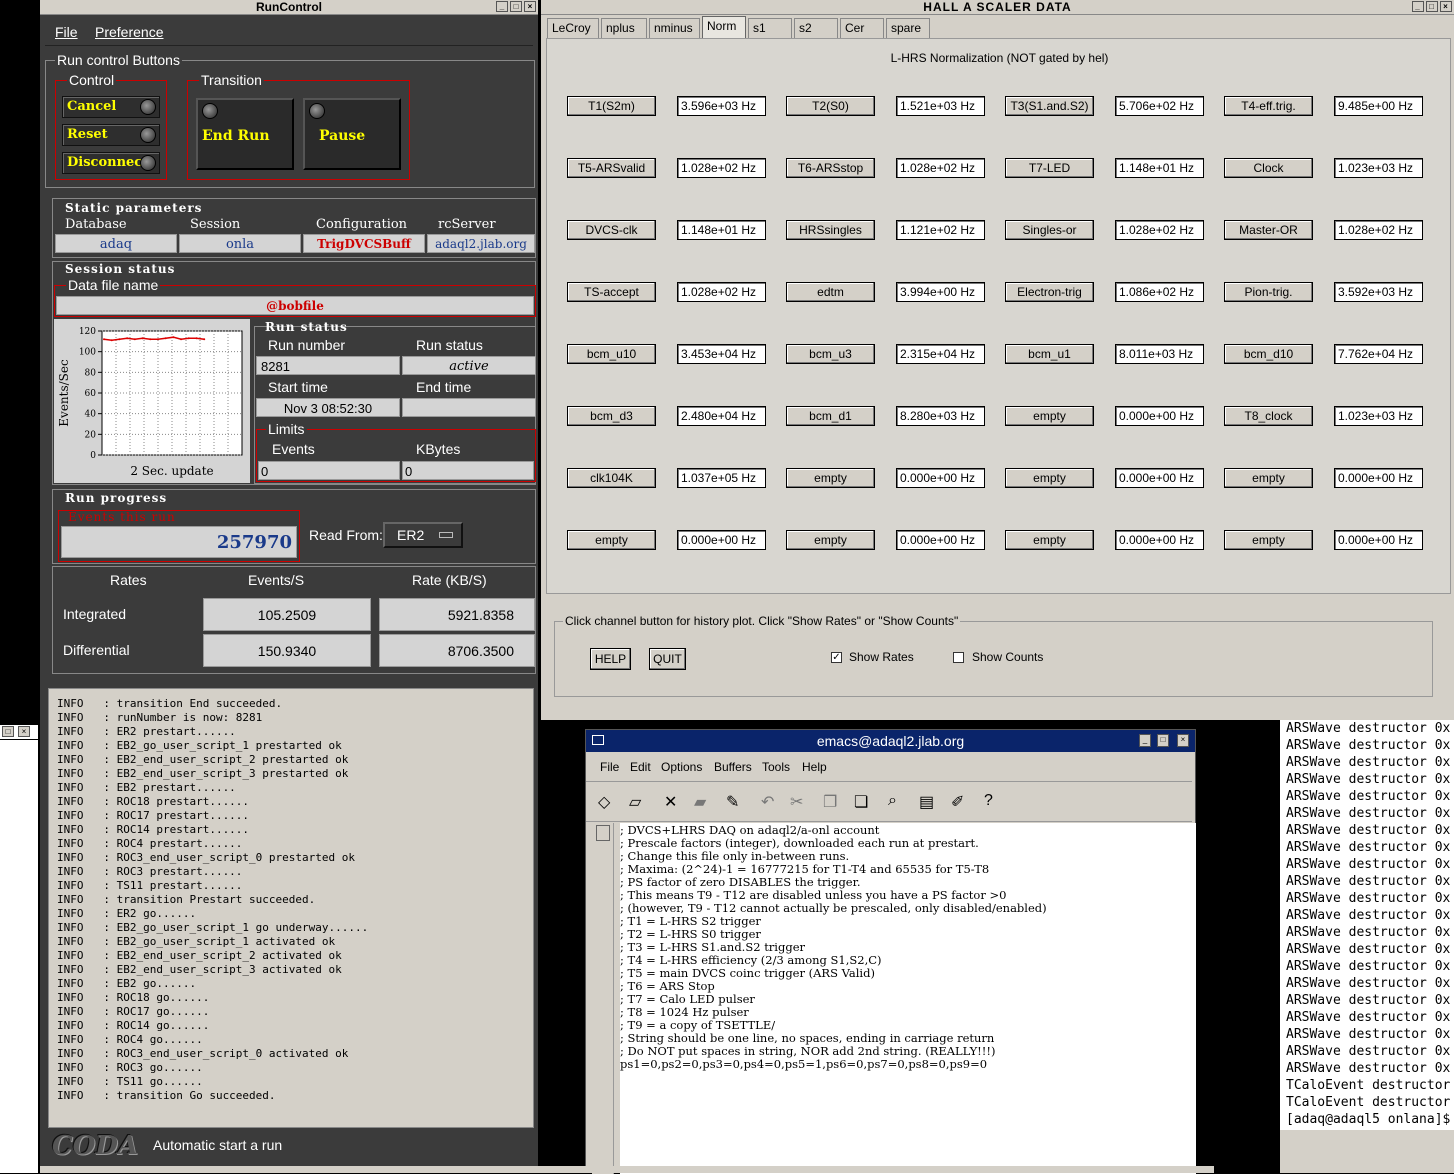 This screenshot has width=1454, height=1174. I want to click on emacs-menu-help: Help, so click(814, 767).